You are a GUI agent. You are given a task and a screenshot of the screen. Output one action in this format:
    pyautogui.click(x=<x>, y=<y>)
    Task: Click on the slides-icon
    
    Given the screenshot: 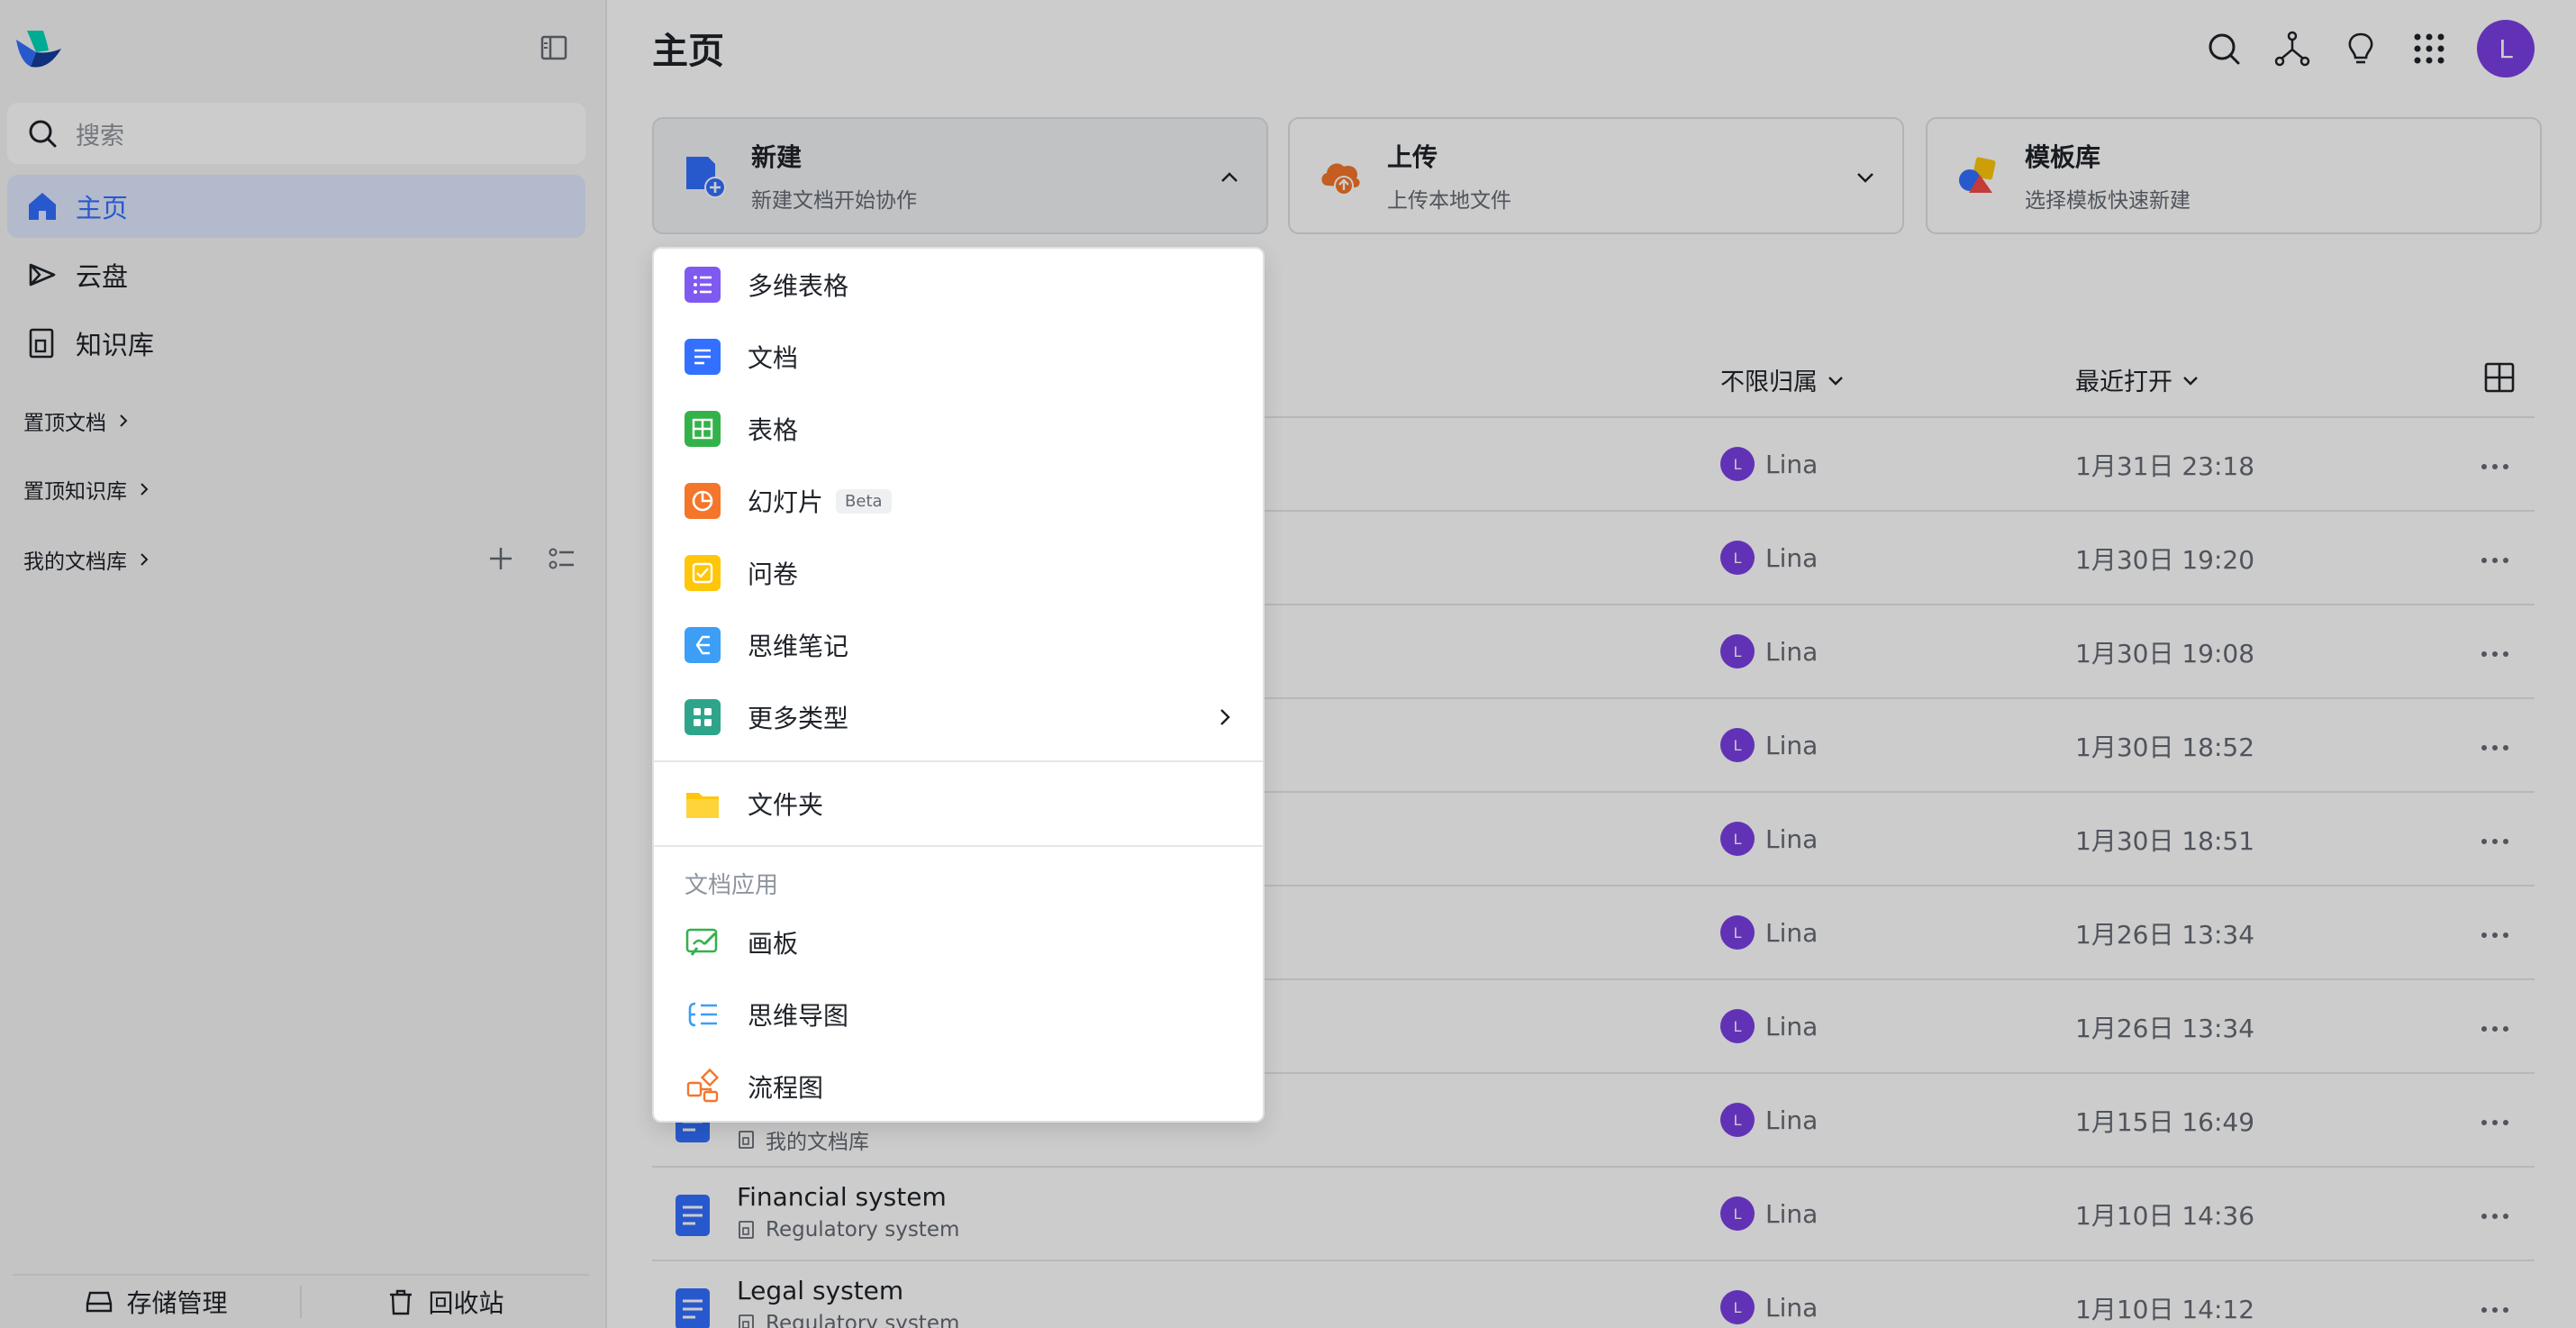 What is the action you would take?
    pyautogui.click(x=703, y=501)
    